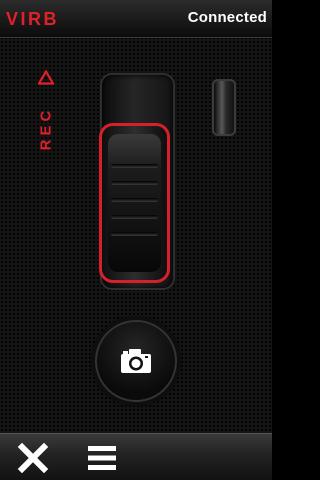 The image size is (320, 480). What do you see at coordinates (224, 107) in the screenshot?
I see `recording-status-light` at bounding box center [224, 107].